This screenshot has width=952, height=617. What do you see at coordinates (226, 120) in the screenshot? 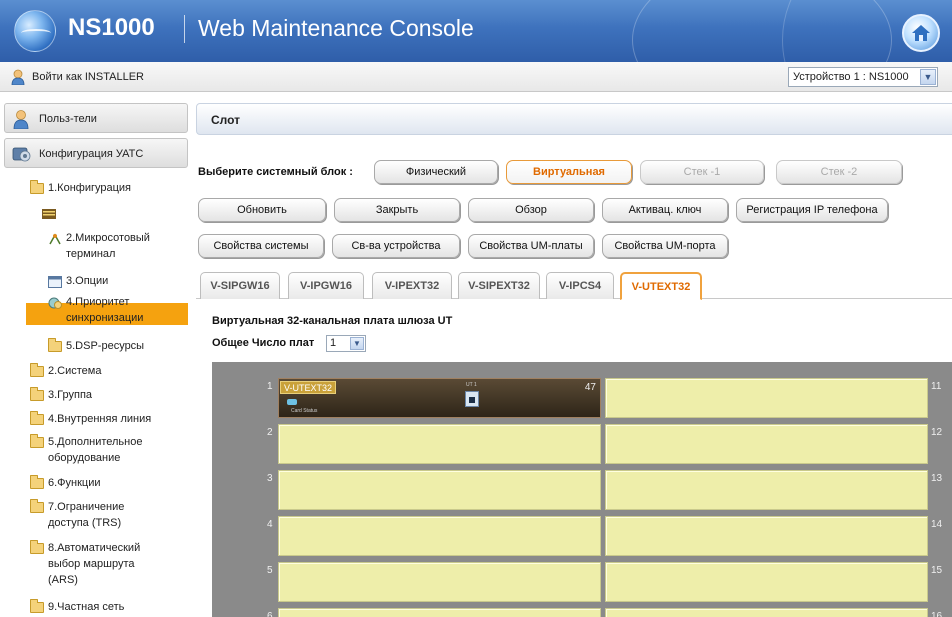
I see `page-title: Слот` at bounding box center [226, 120].